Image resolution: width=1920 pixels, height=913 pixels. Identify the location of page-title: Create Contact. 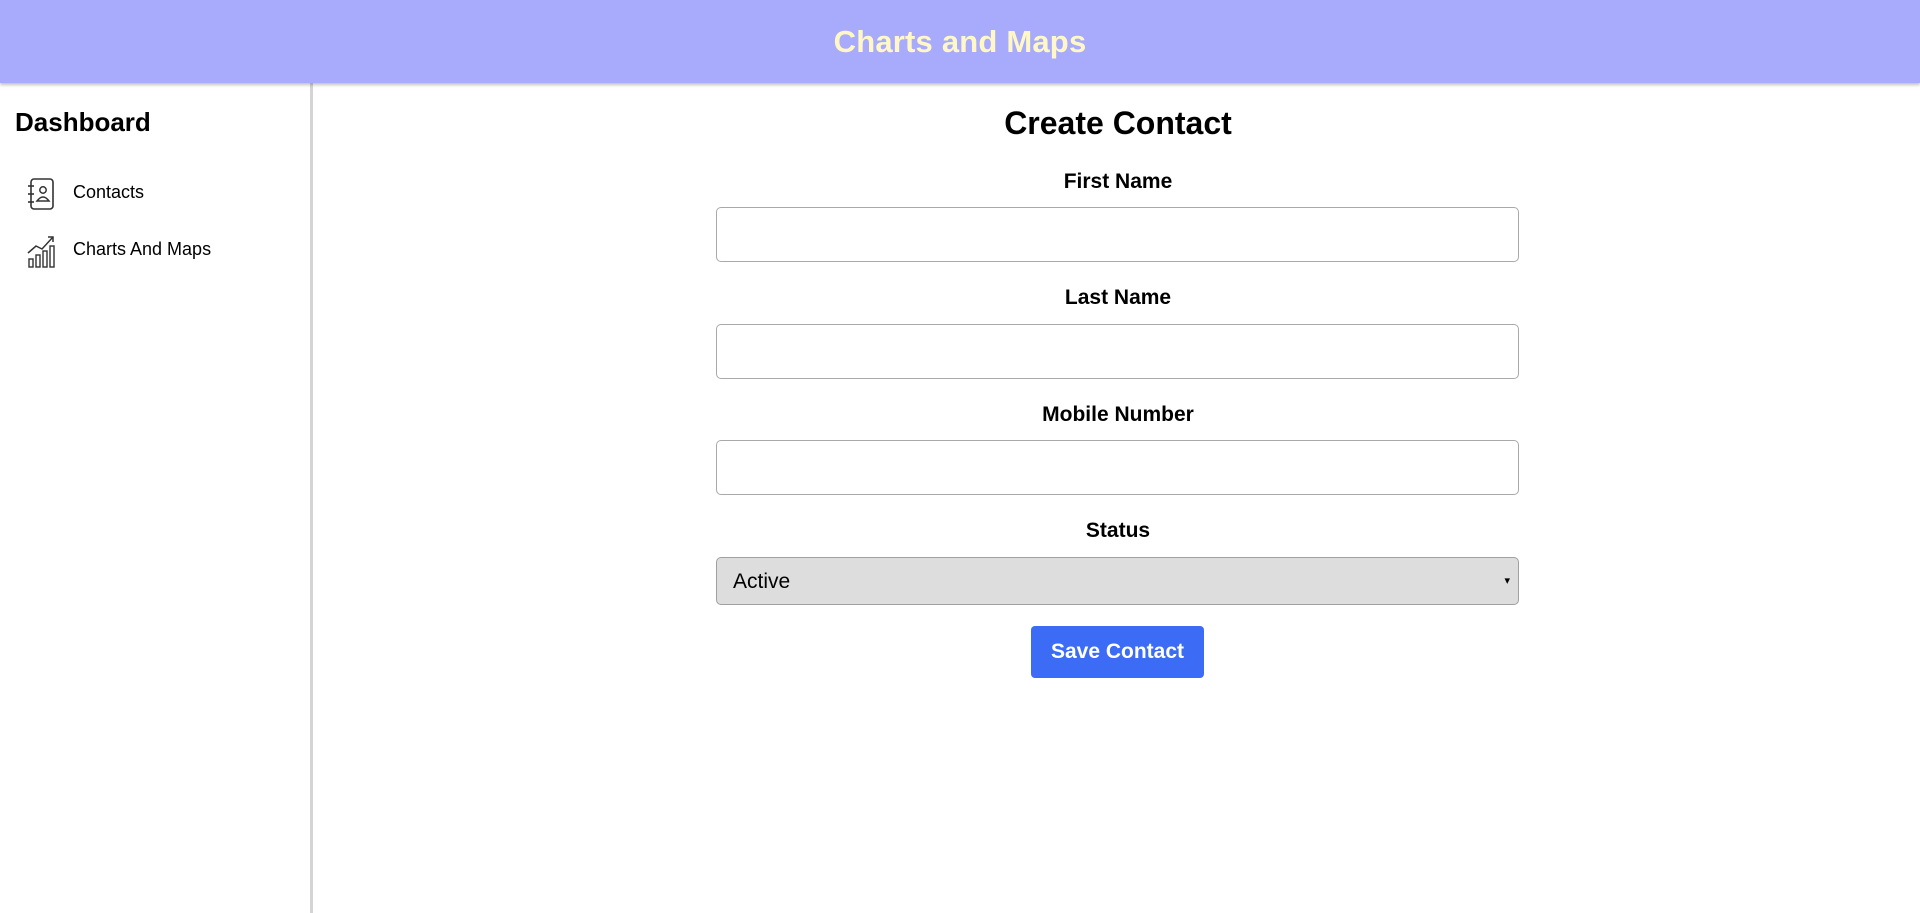
(1118, 123).